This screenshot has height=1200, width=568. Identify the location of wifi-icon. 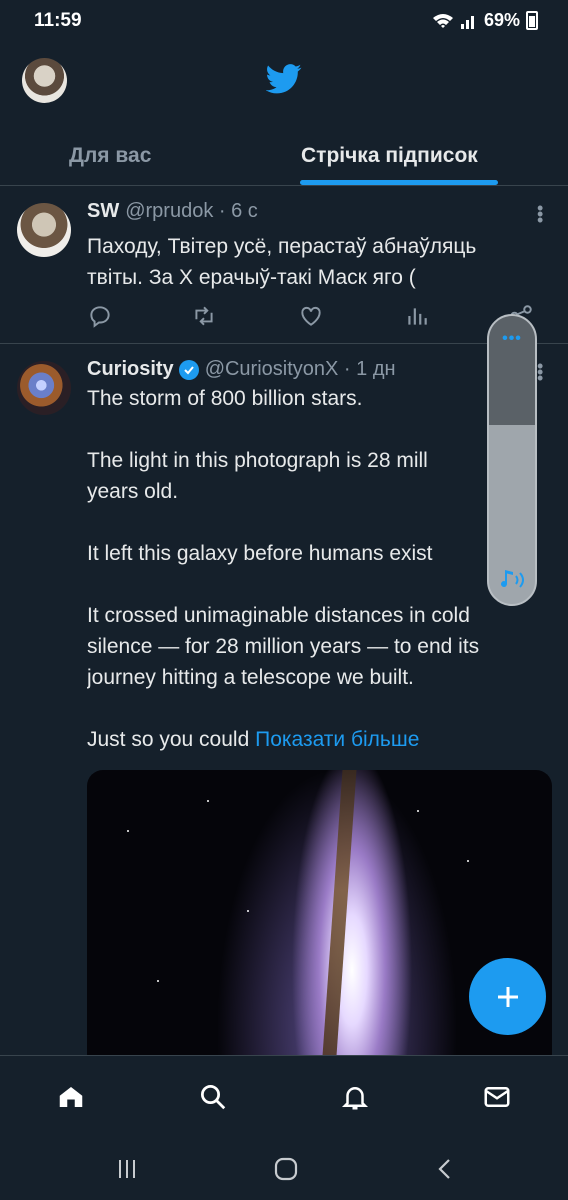
(442, 20).